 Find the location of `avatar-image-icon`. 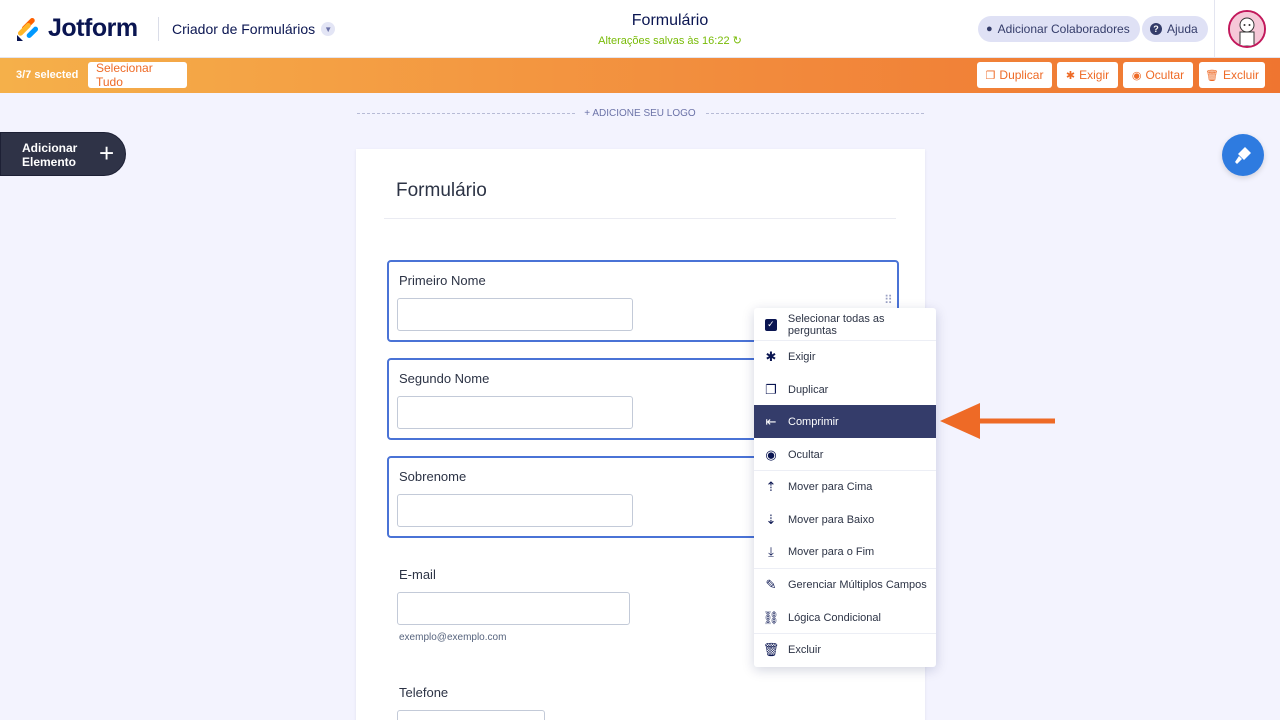

avatar-image-icon is located at coordinates (1247, 29).